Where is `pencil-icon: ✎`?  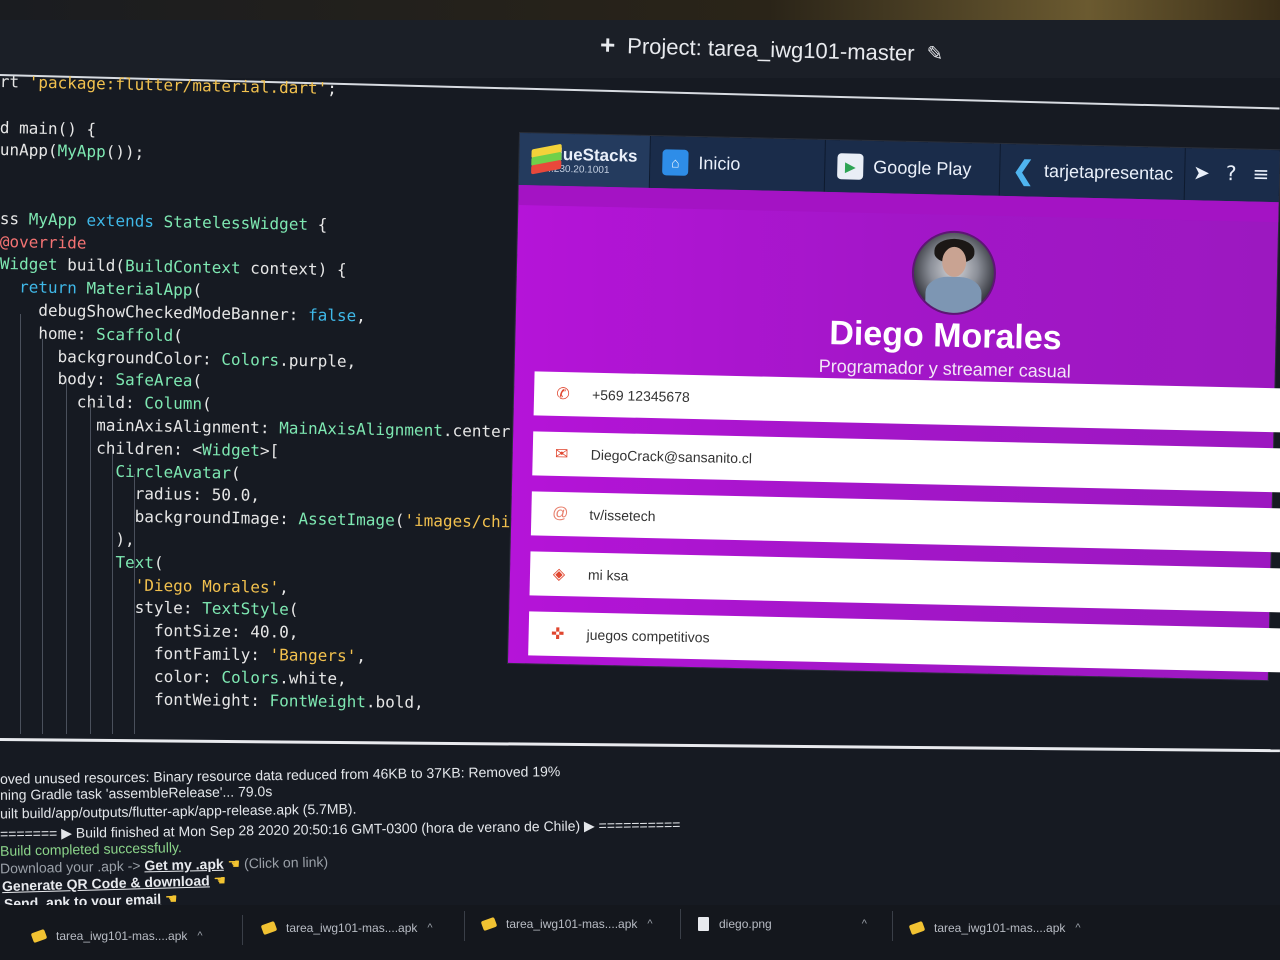
pencil-icon: ✎ is located at coordinates (934, 53).